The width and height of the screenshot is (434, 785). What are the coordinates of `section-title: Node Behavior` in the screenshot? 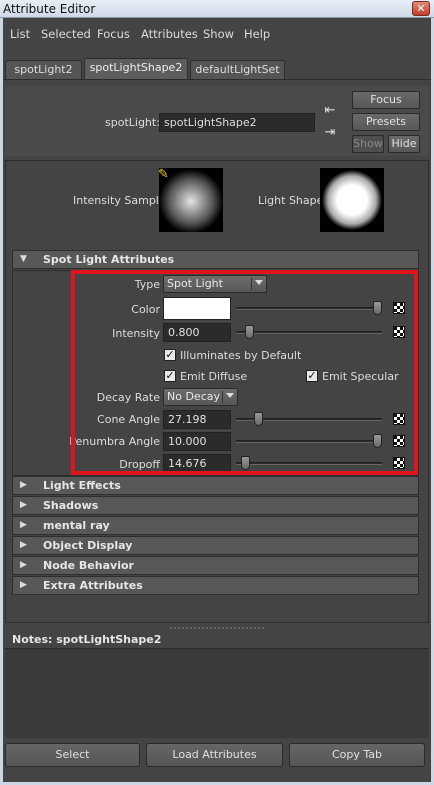 It's located at (88, 565).